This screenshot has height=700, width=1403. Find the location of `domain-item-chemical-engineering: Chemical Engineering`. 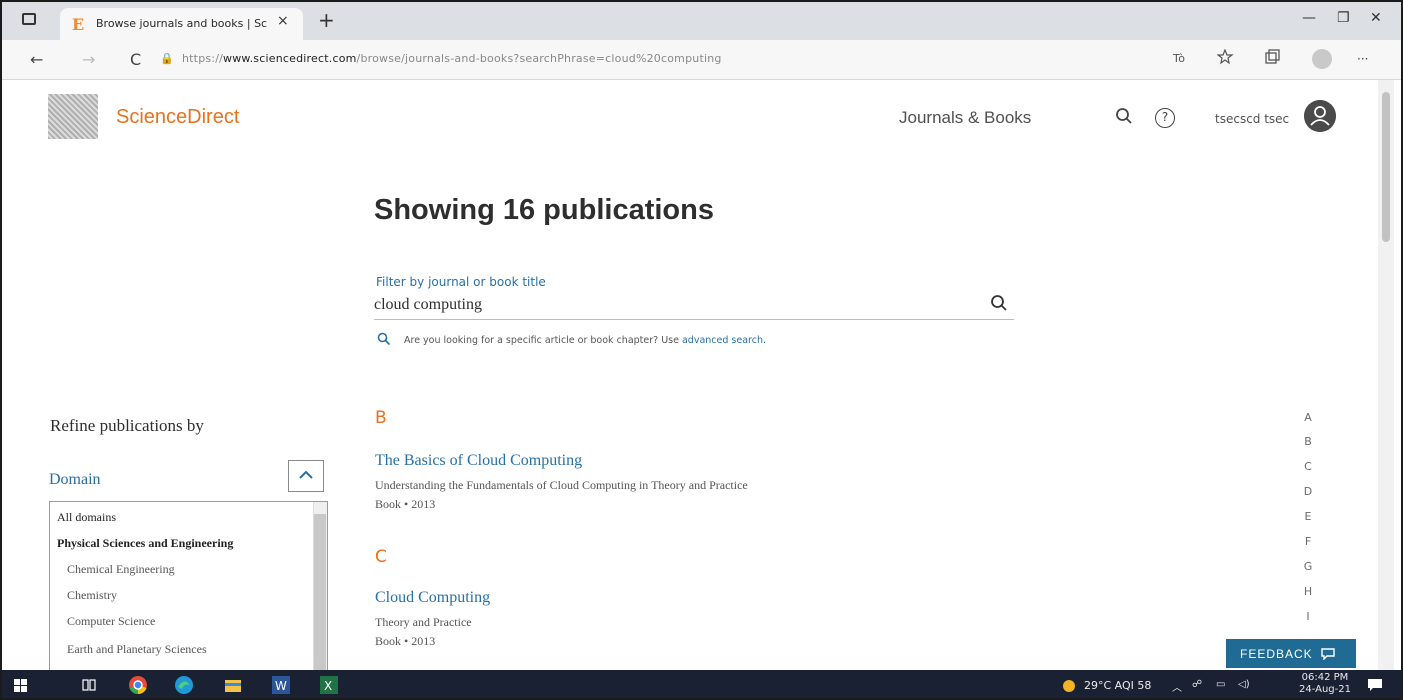

domain-item-chemical-engineering: Chemical Engineering is located at coordinates (121, 569).